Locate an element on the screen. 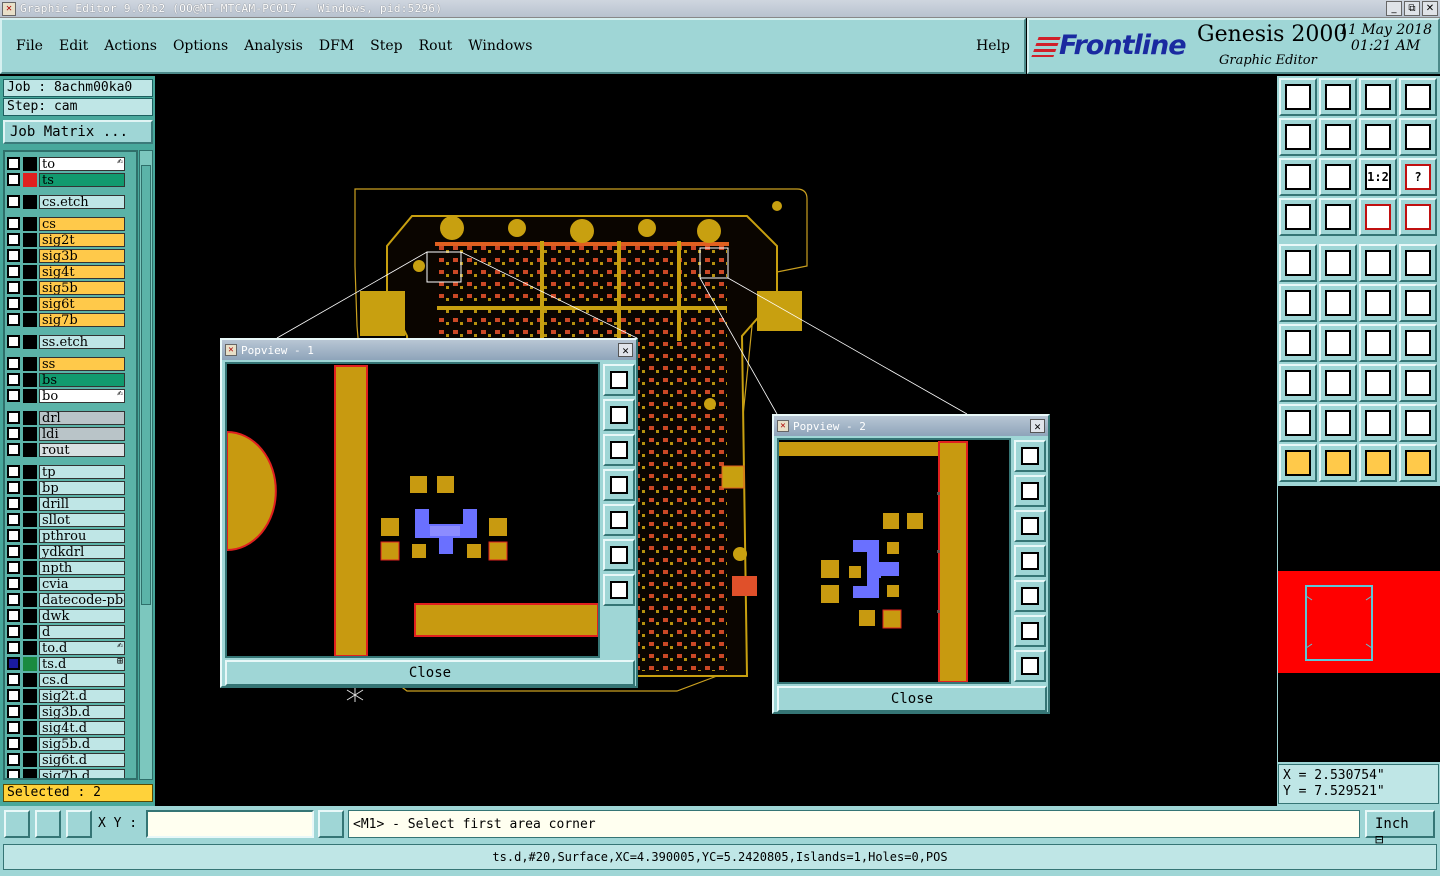 The width and height of the screenshot is (1440, 876). pv2-zoom-home-icon is located at coordinates (1030, 456).